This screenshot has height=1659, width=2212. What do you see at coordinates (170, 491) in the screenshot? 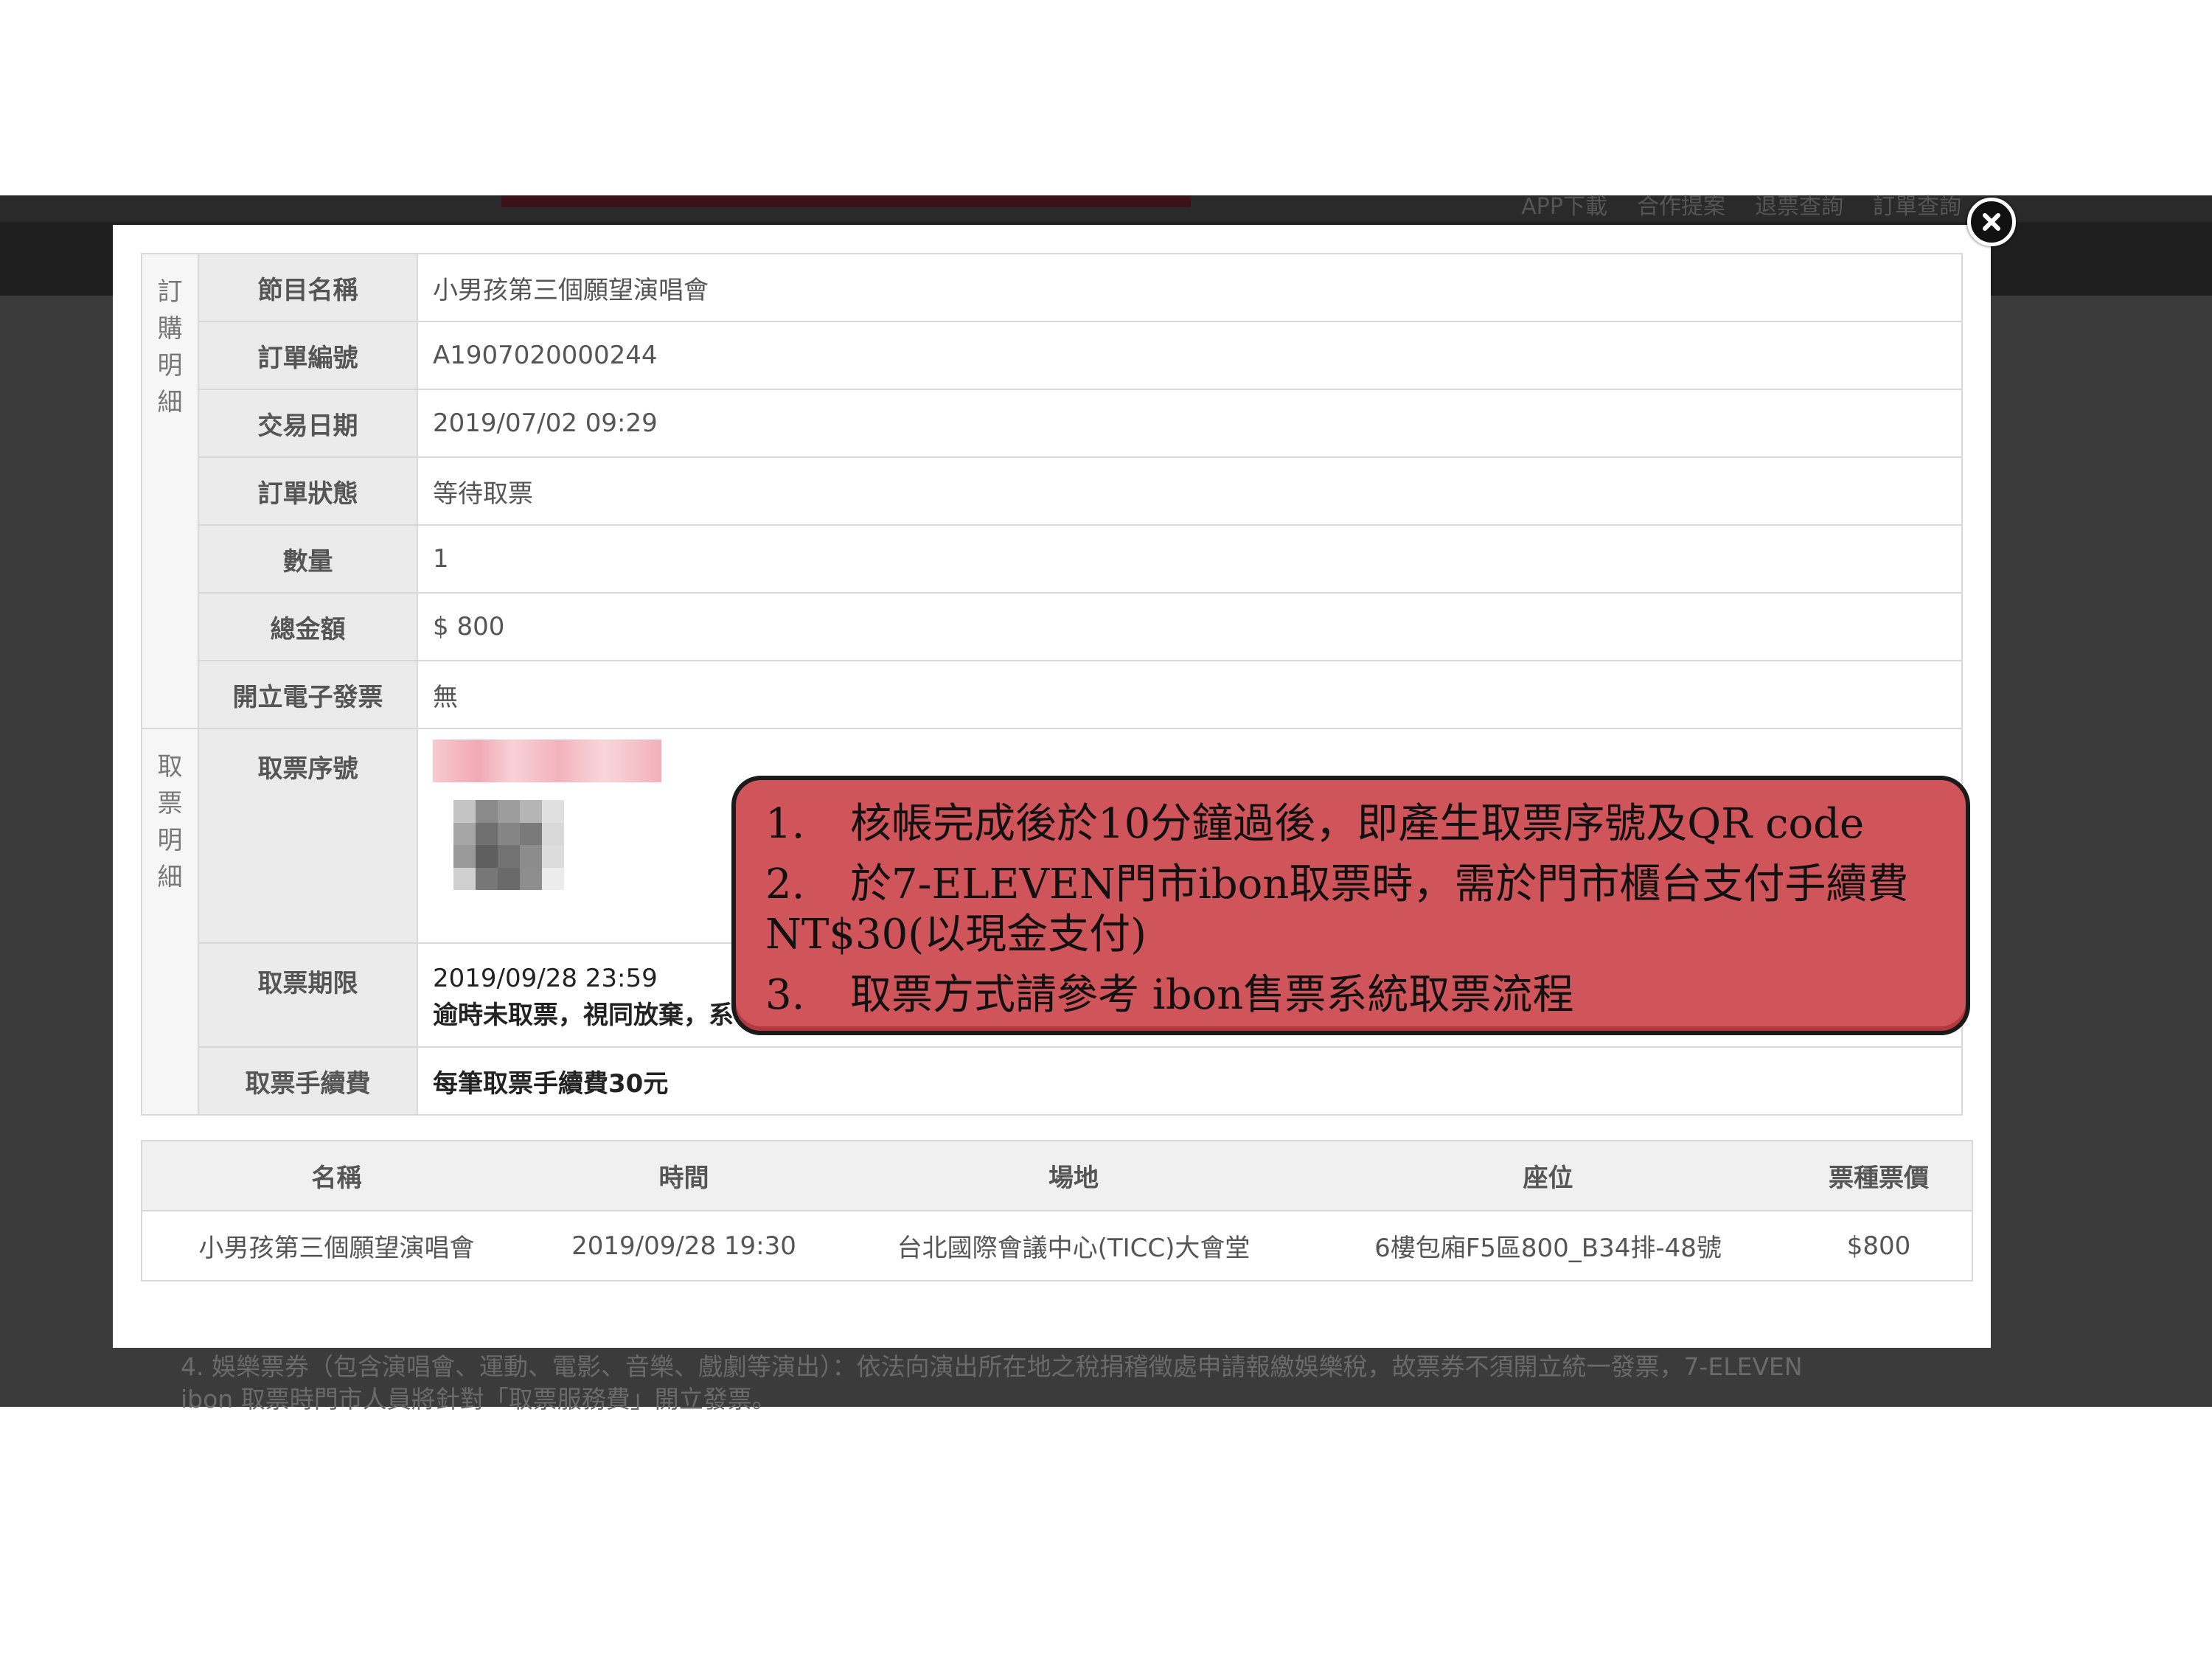
I see `section-order-detail: 訂購明細` at bounding box center [170, 491].